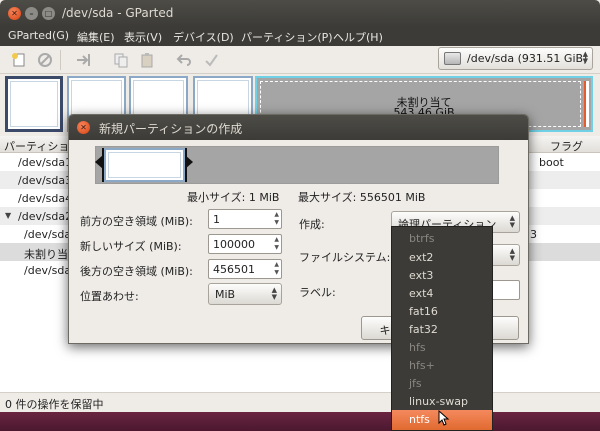 Image resolution: width=600 pixels, height=431 pixels. What do you see at coordinates (171, 129) in the screenshot?
I see `dialog-title: 新規パーティションの作成` at bounding box center [171, 129].